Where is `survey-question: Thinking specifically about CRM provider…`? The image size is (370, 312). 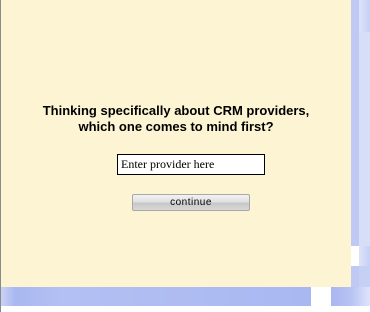
survey-question: Thinking specifically about CRM provider… is located at coordinates (176, 119).